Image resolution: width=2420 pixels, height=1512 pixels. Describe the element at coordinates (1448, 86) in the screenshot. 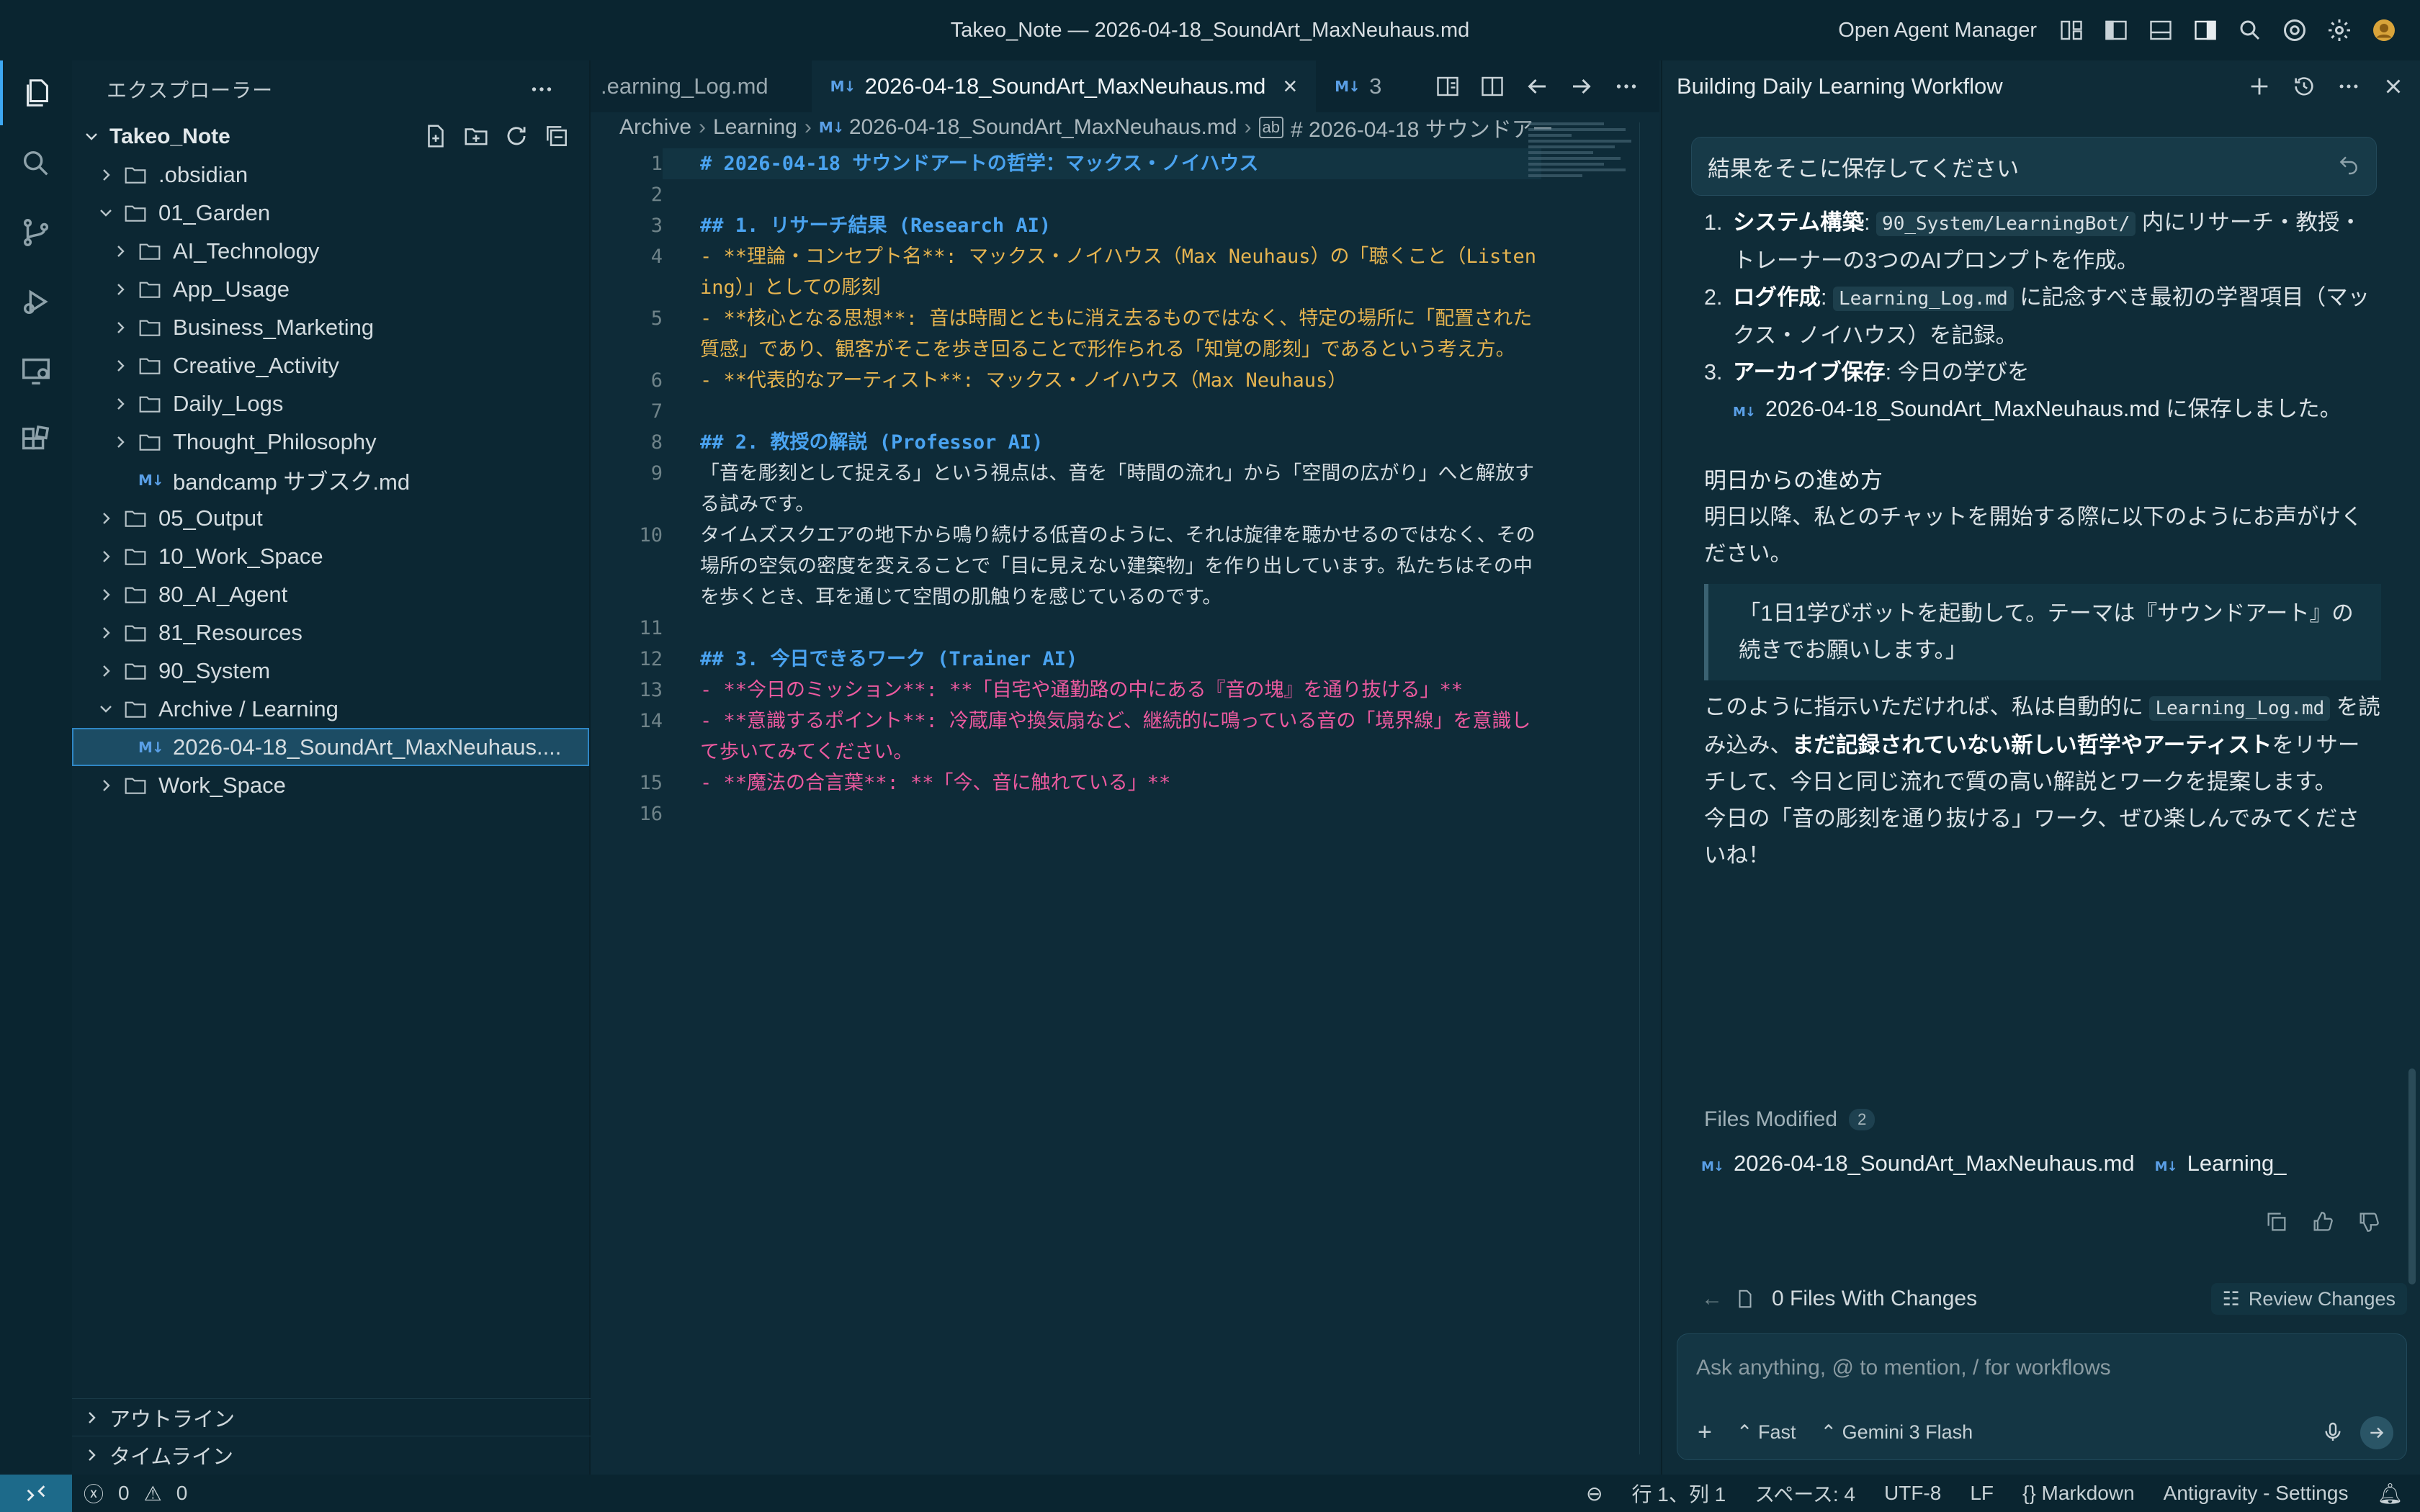

I see `open-preview-icon` at that location.